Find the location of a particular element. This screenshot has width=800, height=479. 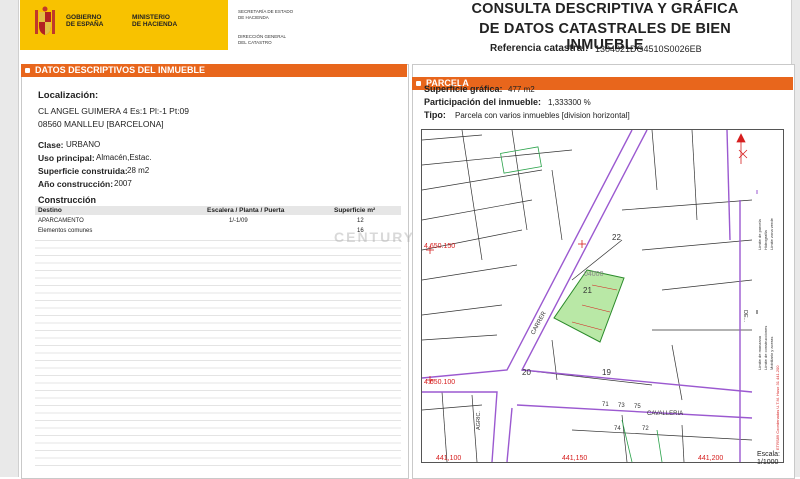

secretaria-label: SECRETARÍA DE ESTADO DE HACIENDA is located at coordinates (265, 14).